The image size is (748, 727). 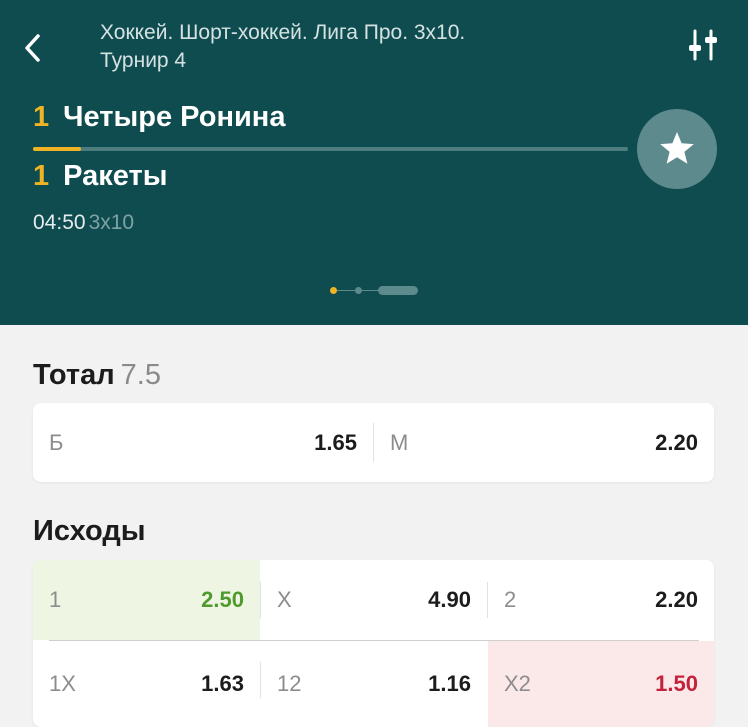 I want to click on team2-name: Ракеты, so click(x=115, y=176).